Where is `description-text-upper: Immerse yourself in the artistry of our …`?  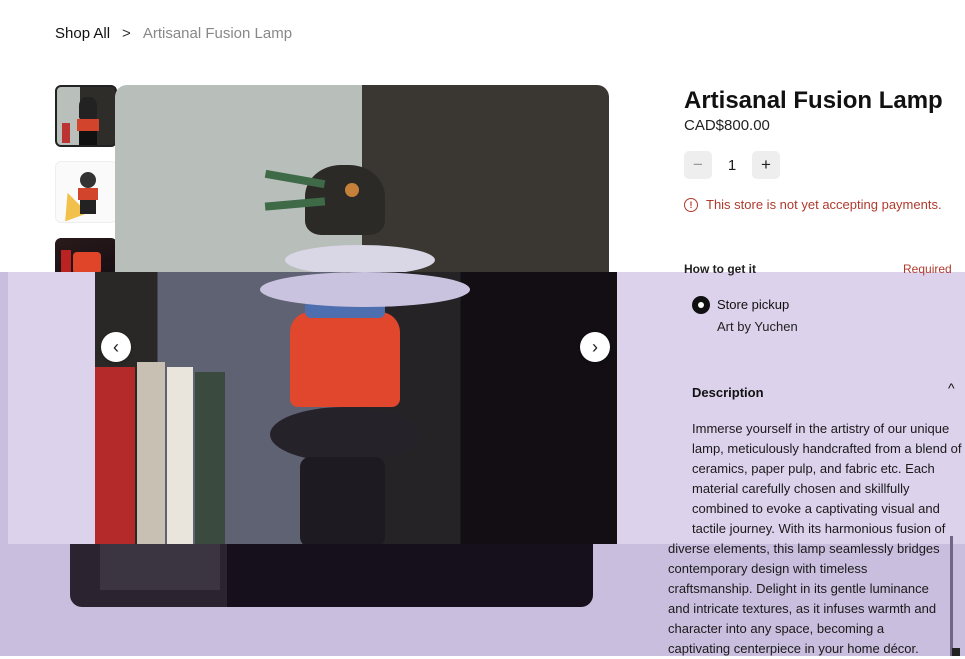 description-text-upper: Immerse yourself in the artistry of our … is located at coordinates (827, 478).